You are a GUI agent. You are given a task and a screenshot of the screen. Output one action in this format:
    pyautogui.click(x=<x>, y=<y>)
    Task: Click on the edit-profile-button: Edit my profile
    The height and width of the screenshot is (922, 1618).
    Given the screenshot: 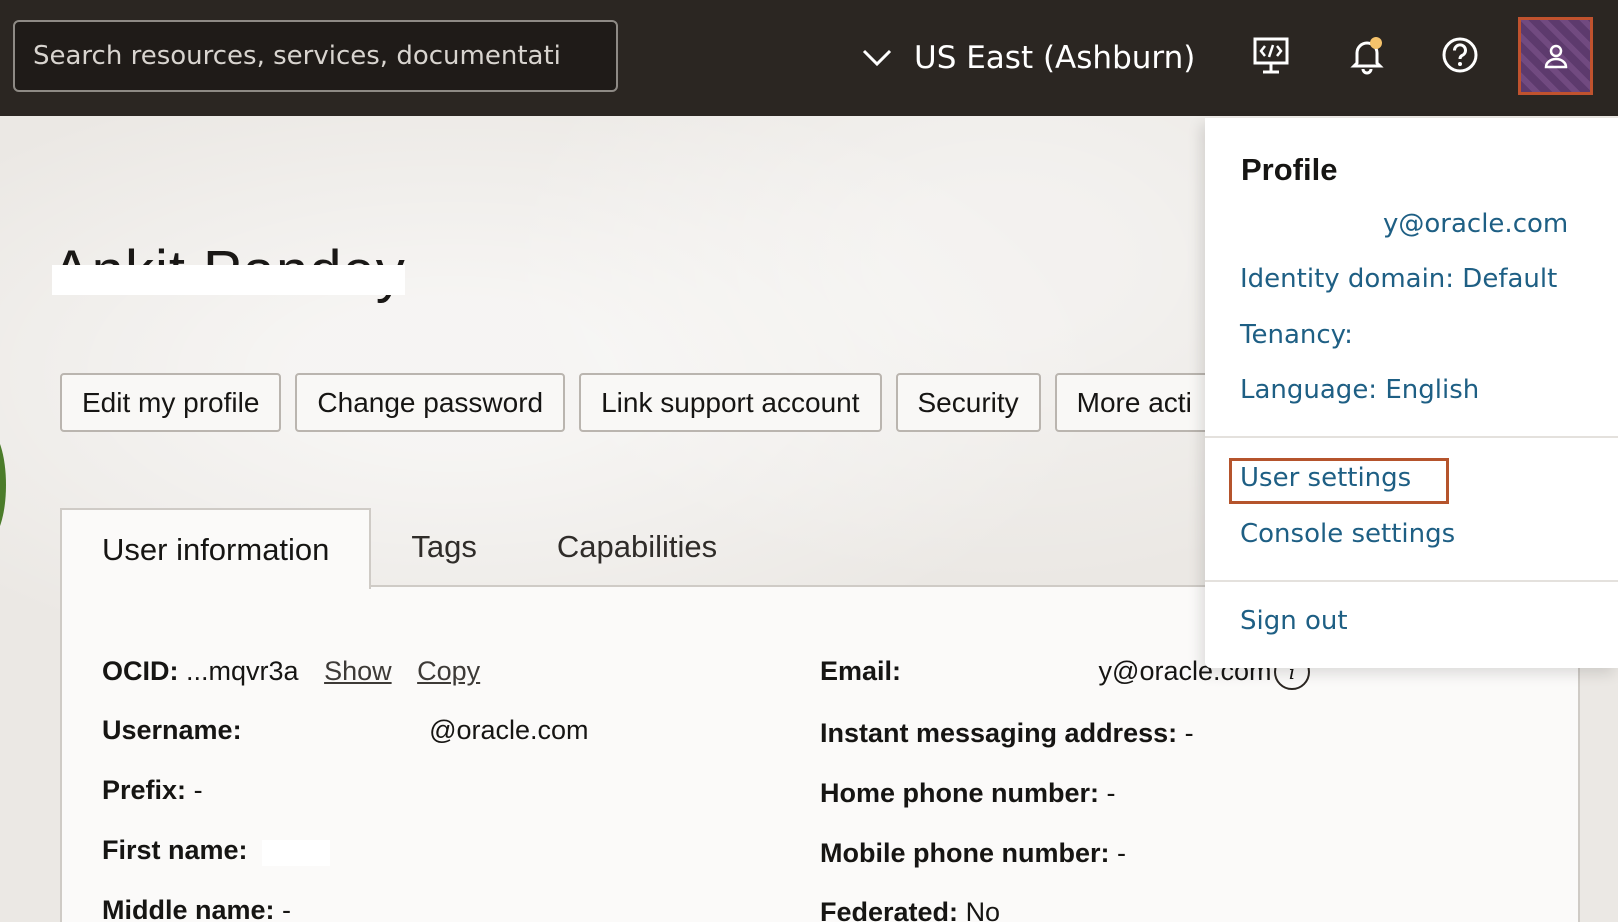 What is the action you would take?
    pyautogui.click(x=171, y=402)
    